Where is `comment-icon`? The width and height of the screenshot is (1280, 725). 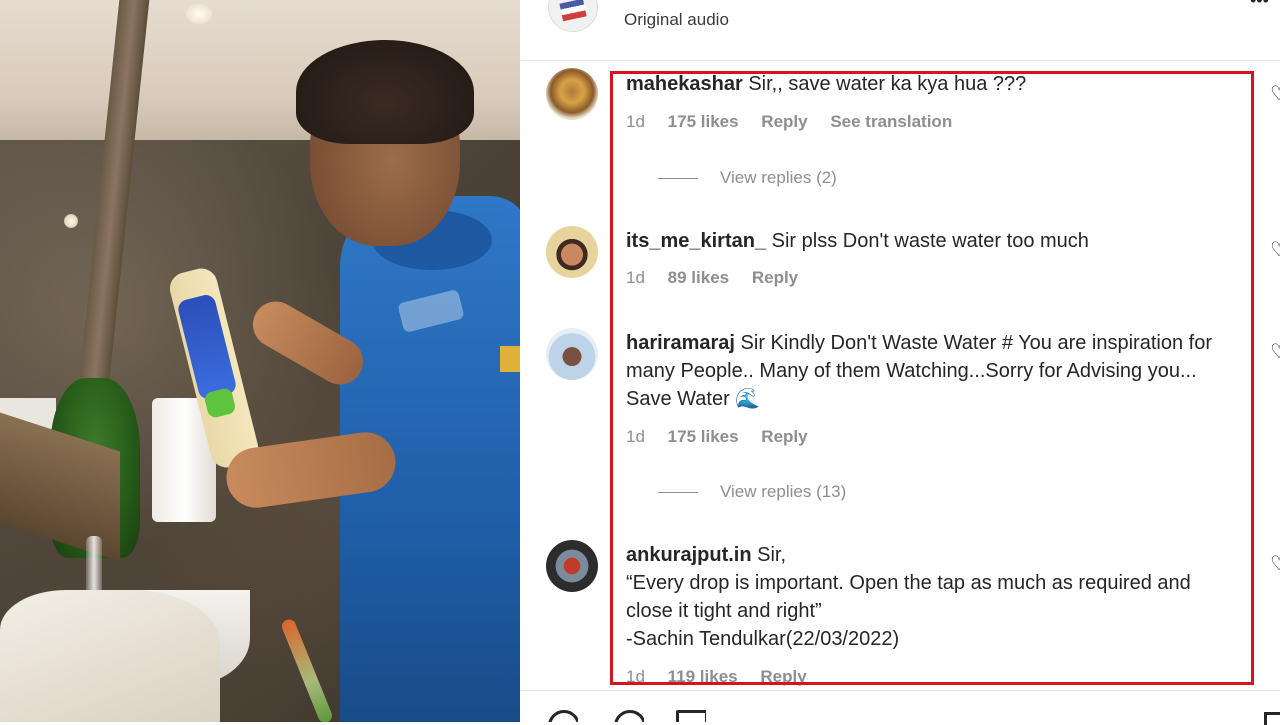
comment-icon is located at coordinates (629, 716).